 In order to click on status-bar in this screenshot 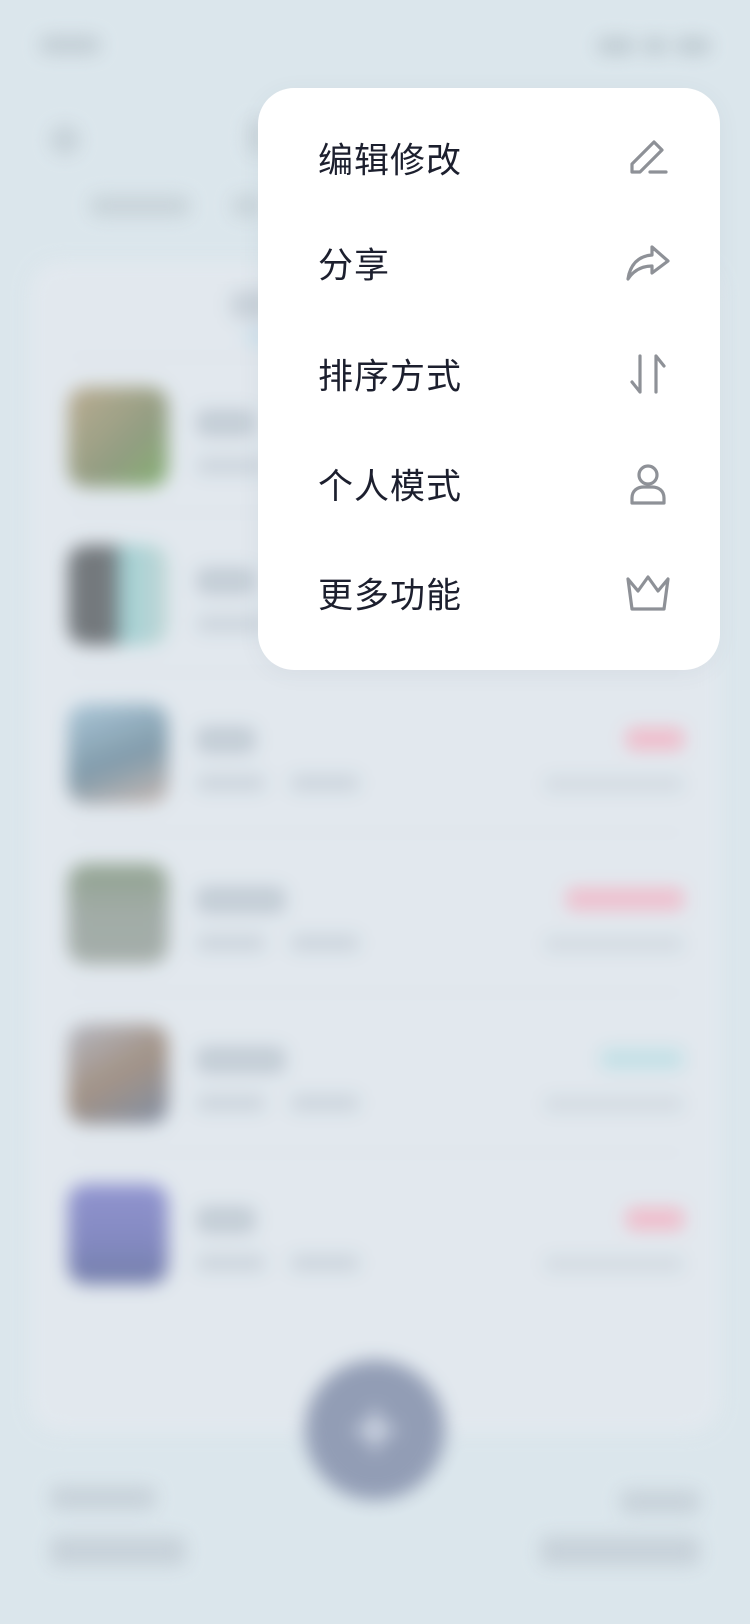, I will do `click(375, 45)`.